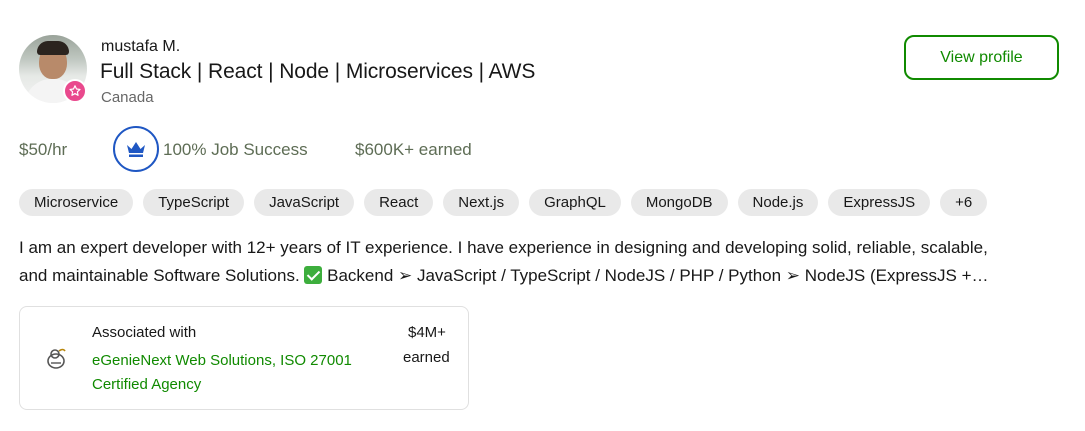 This screenshot has height=431, width=1085. What do you see at coordinates (679, 202) in the screenshot?
I see `skill-chip: MongoDB` at bounding box center [679, 202].